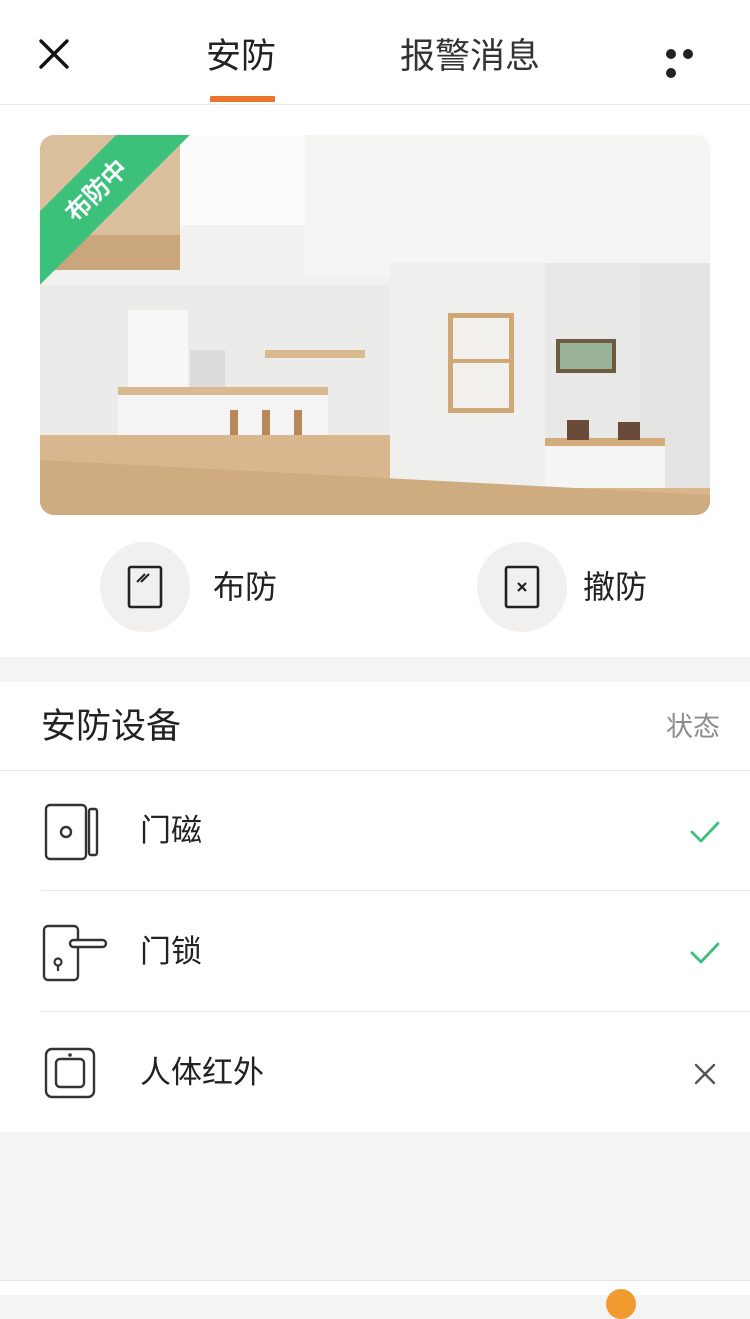  What do you see at coordinates (241, 57) in the screenshot?
I see `tab-security: 安防` at bounding box center [241, 57].